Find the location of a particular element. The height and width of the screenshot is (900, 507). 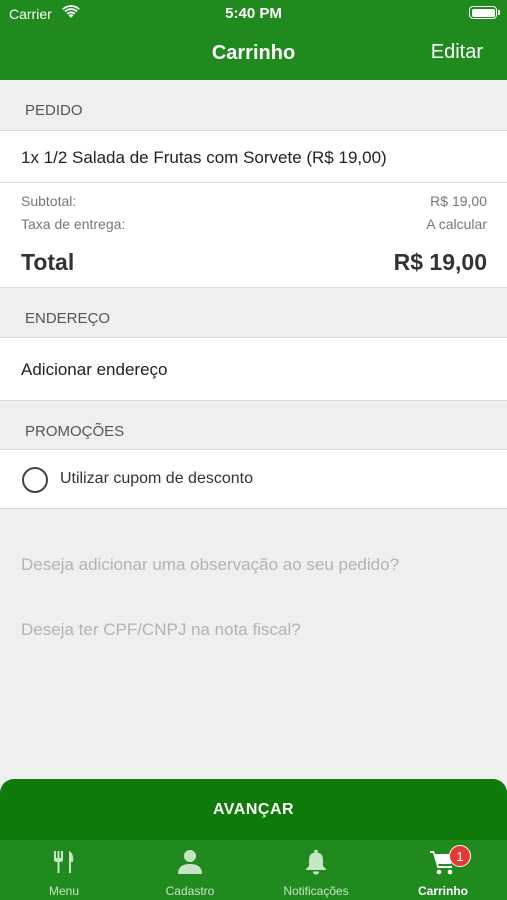

subtotal-label: Subtotal: is located at coordinates (49, 201).